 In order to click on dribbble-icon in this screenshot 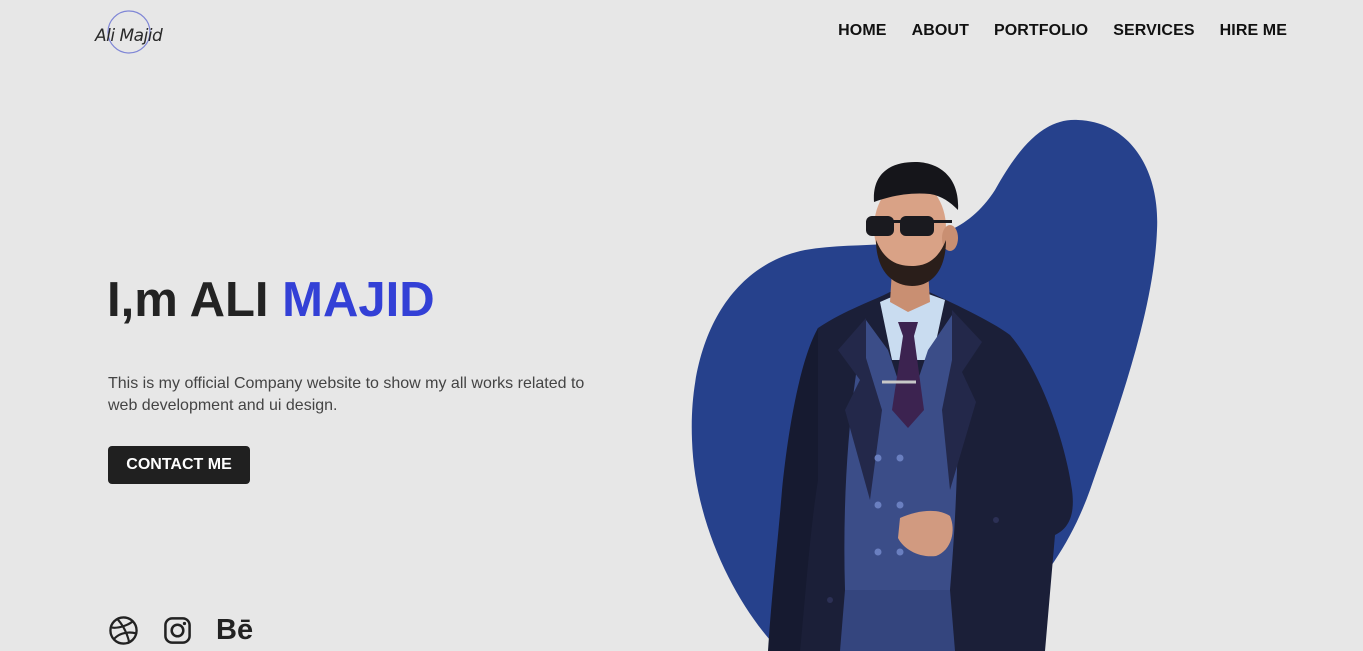, I will do `click(123, 630)`.